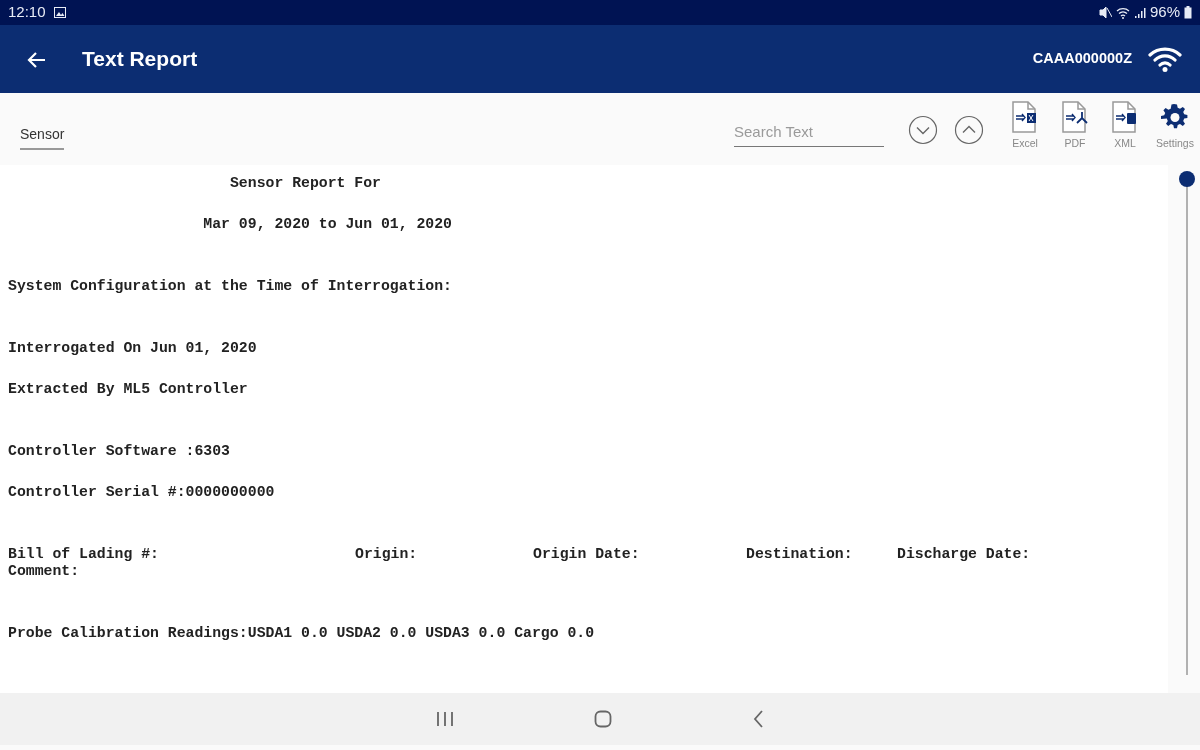  Describe the element at coordinates (230, 286) in the screenshot. I see `report-line: System Configuration at the Time of Interrogation:` at that location.